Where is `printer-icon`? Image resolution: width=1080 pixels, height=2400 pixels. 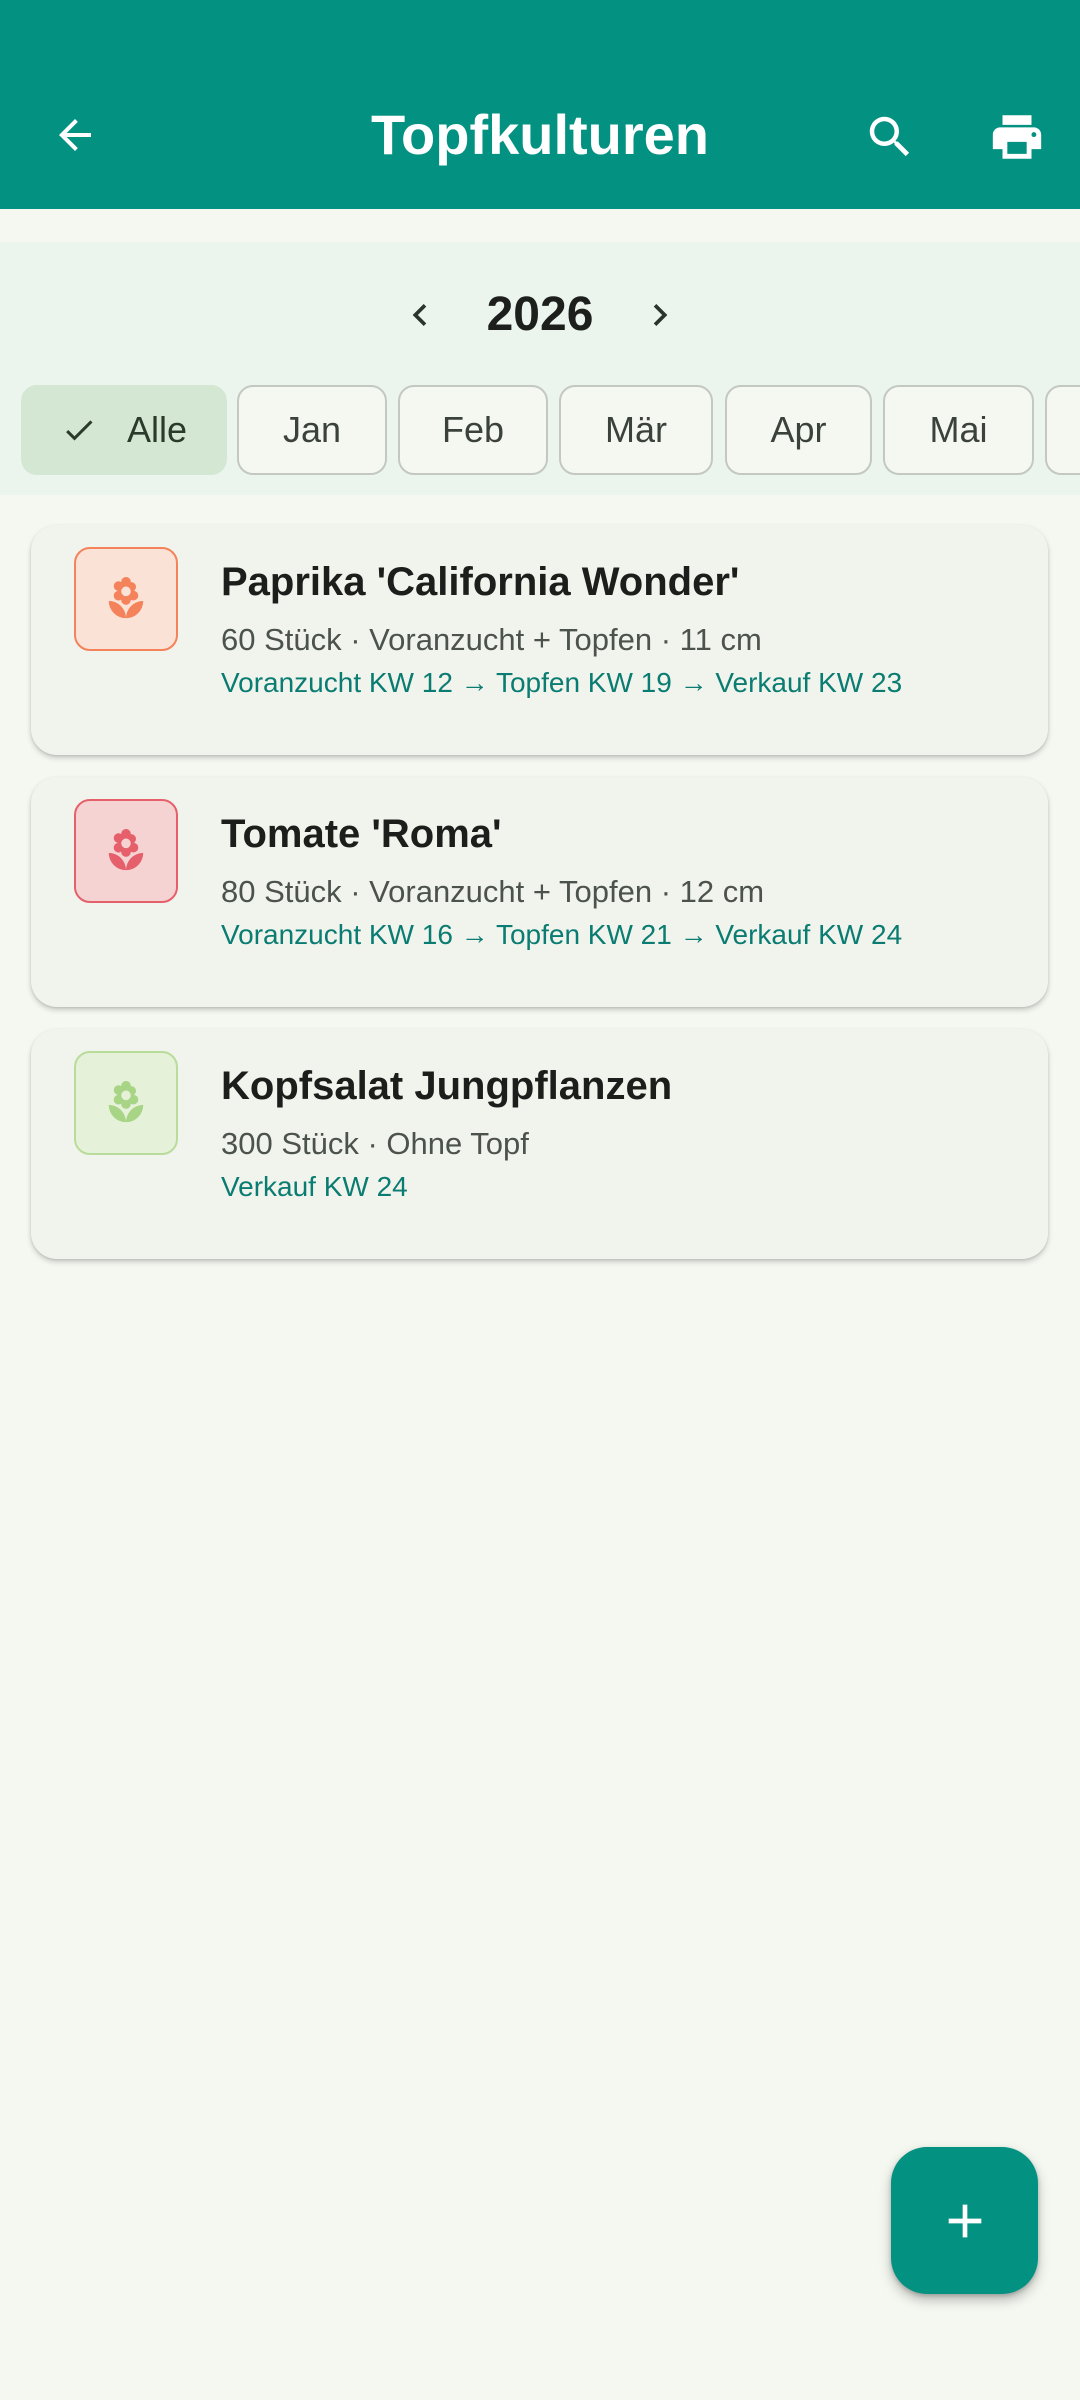
printer-icon is located at coordinates (1017, 137).